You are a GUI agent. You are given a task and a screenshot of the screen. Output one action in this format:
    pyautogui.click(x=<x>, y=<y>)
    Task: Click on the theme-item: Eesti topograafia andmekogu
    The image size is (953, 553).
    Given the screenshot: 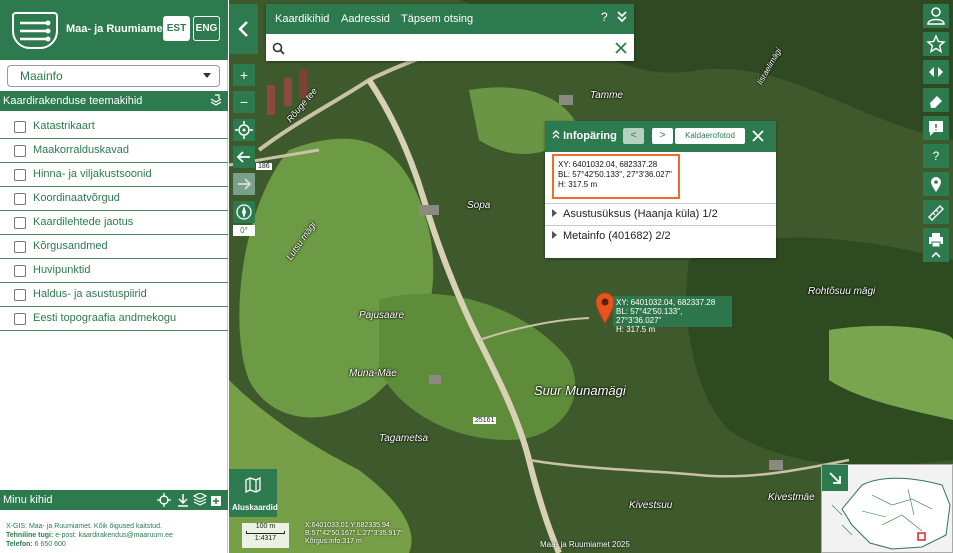 What is the action you would take?
    pyautogui.click(x=114, y=319)
    